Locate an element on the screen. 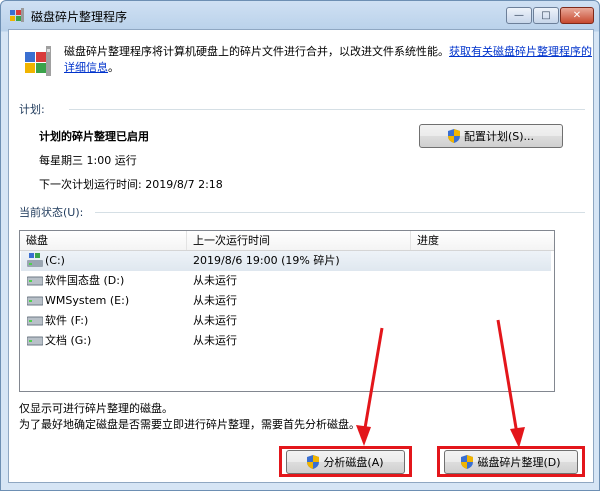 Image resolution: width=600 pixels, height=491 pixels. defragment-disk-button: 磁盘碎片整理(D) is located at coordinates (511, 462).